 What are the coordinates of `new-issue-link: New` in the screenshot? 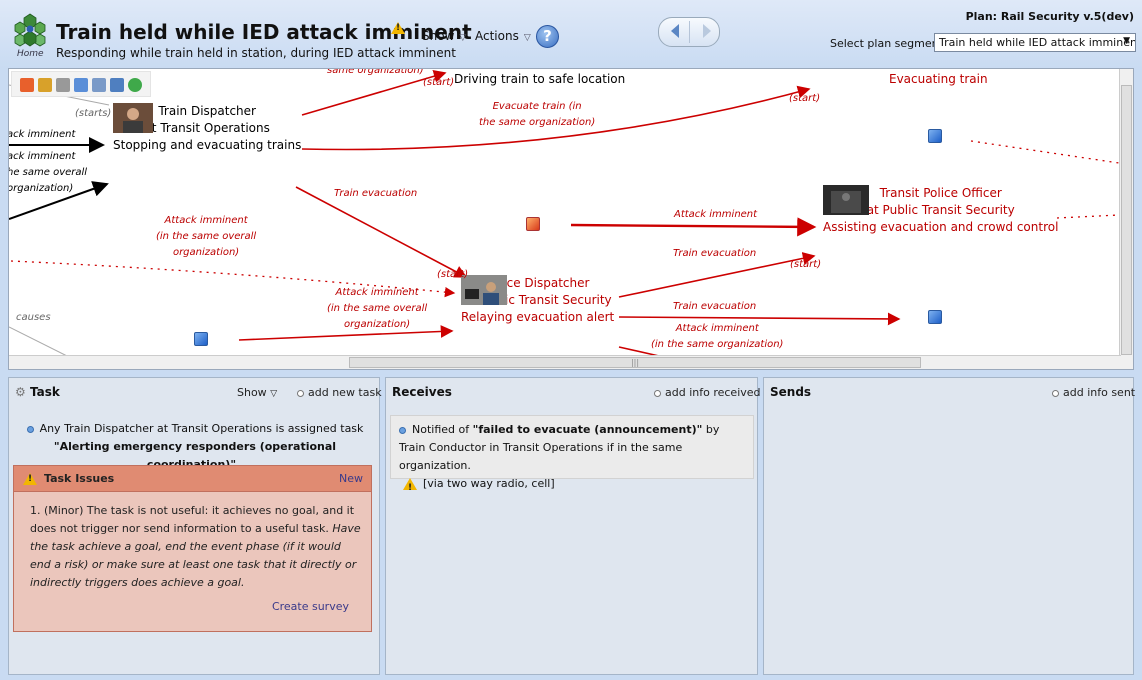 It's located at (351, 478).